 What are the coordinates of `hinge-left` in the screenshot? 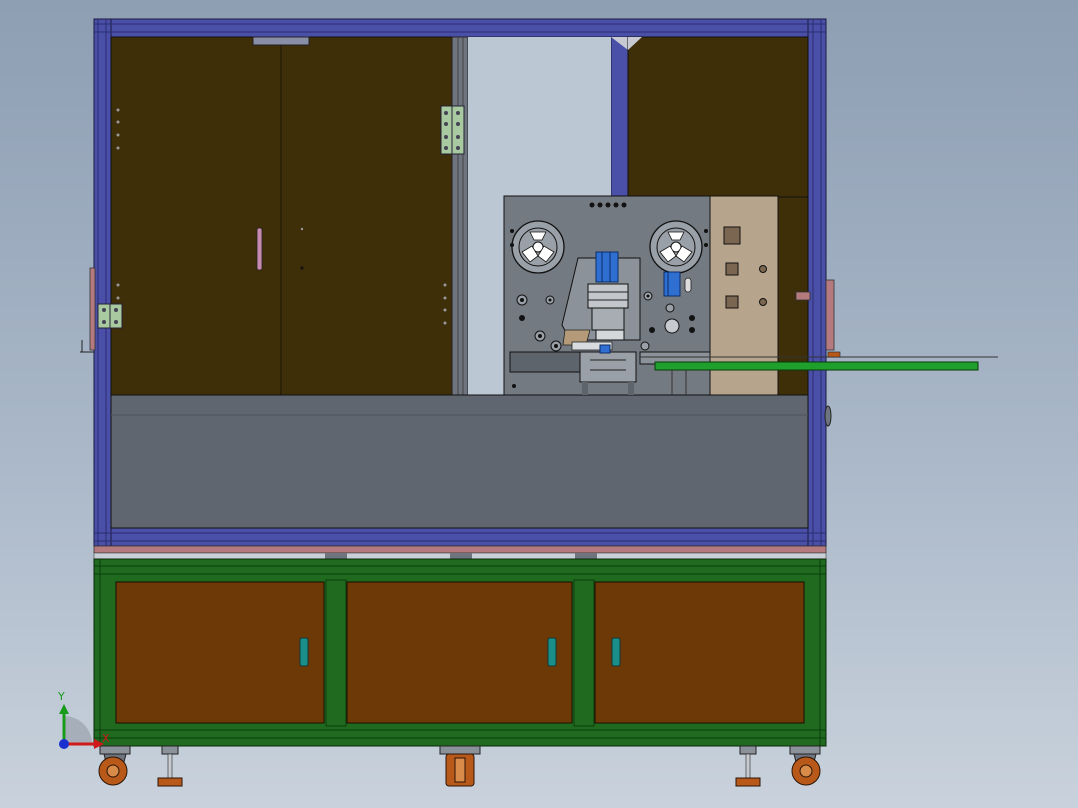 It's located at (110, 316).